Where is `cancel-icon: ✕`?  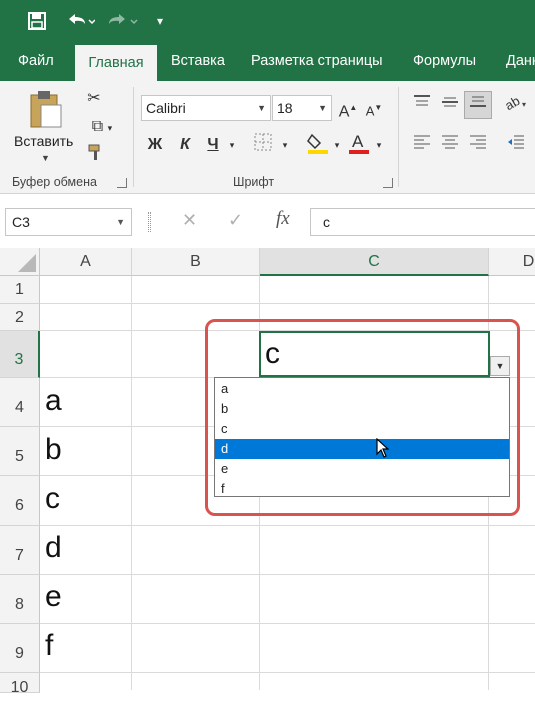
cancel-icon: ✕ is located at coordinates (189, 220).